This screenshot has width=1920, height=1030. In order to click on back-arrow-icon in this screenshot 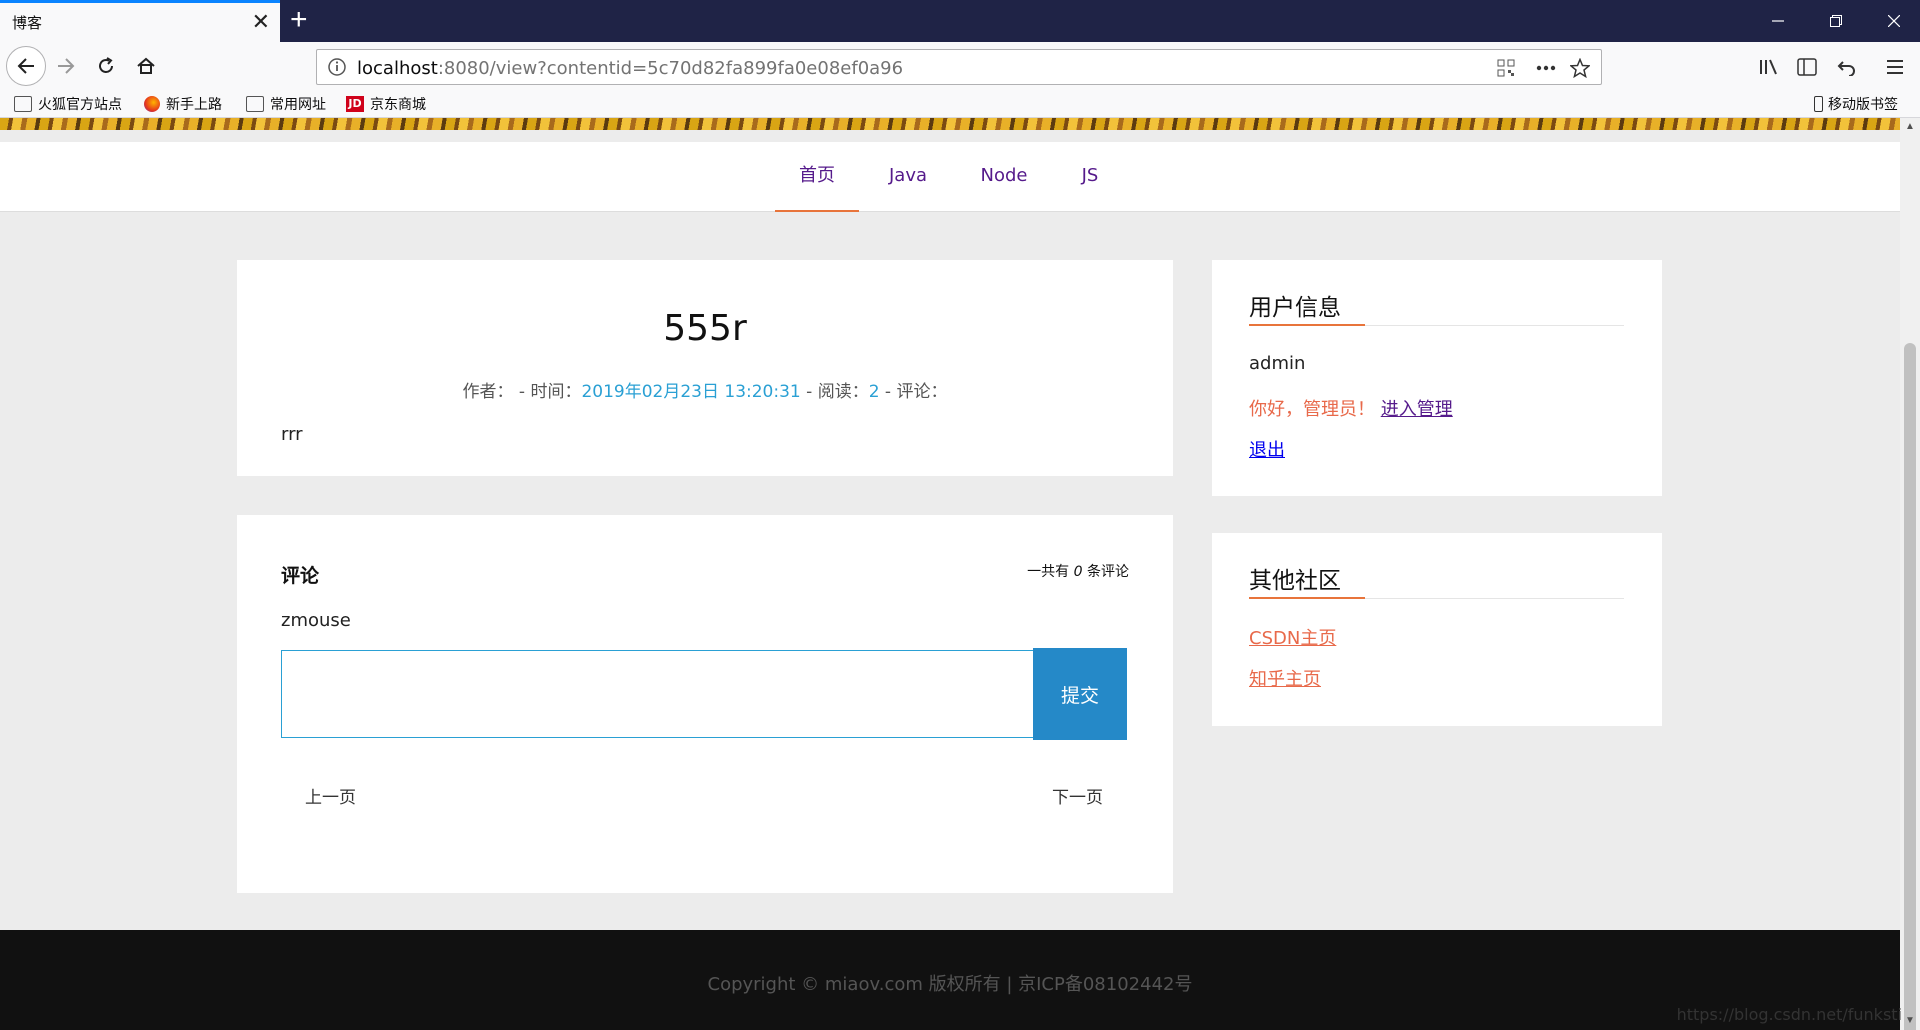, I will do `click(25, 66)`.